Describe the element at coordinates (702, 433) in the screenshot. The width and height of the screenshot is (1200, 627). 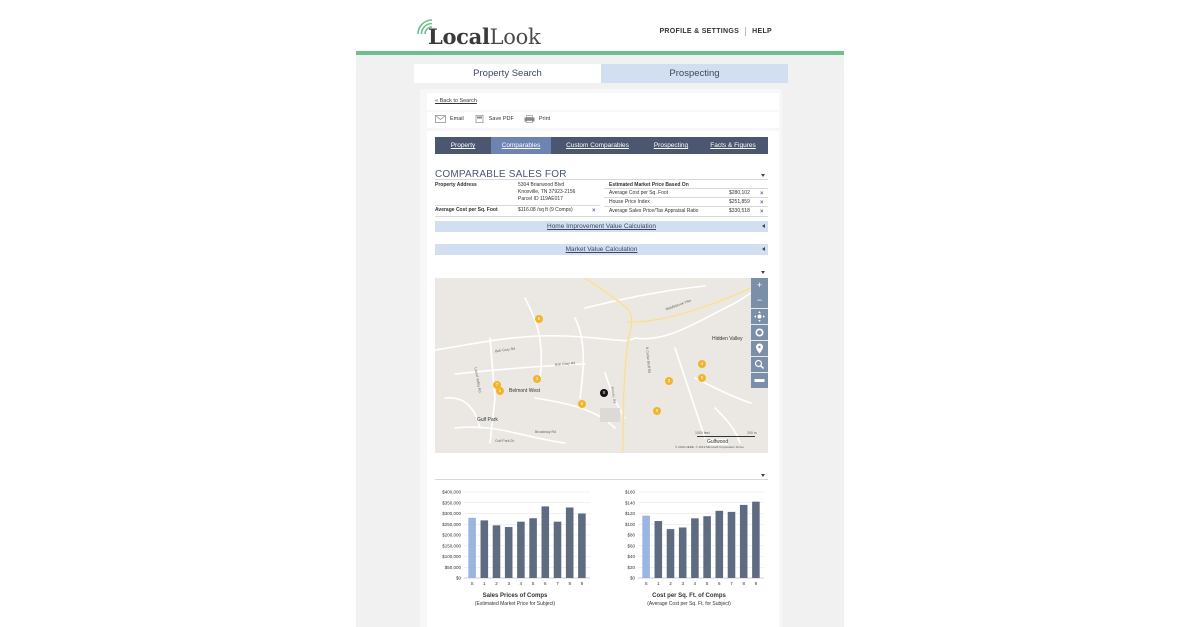
I see `scale-label-feet: 1000 feet` at that location.